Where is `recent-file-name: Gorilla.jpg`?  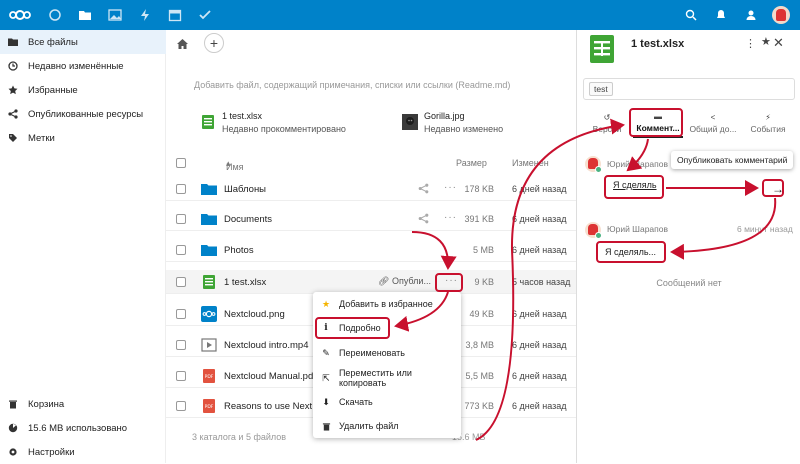
recent-file-name: Gorilla.jpg is located at coordinates (444, 115).